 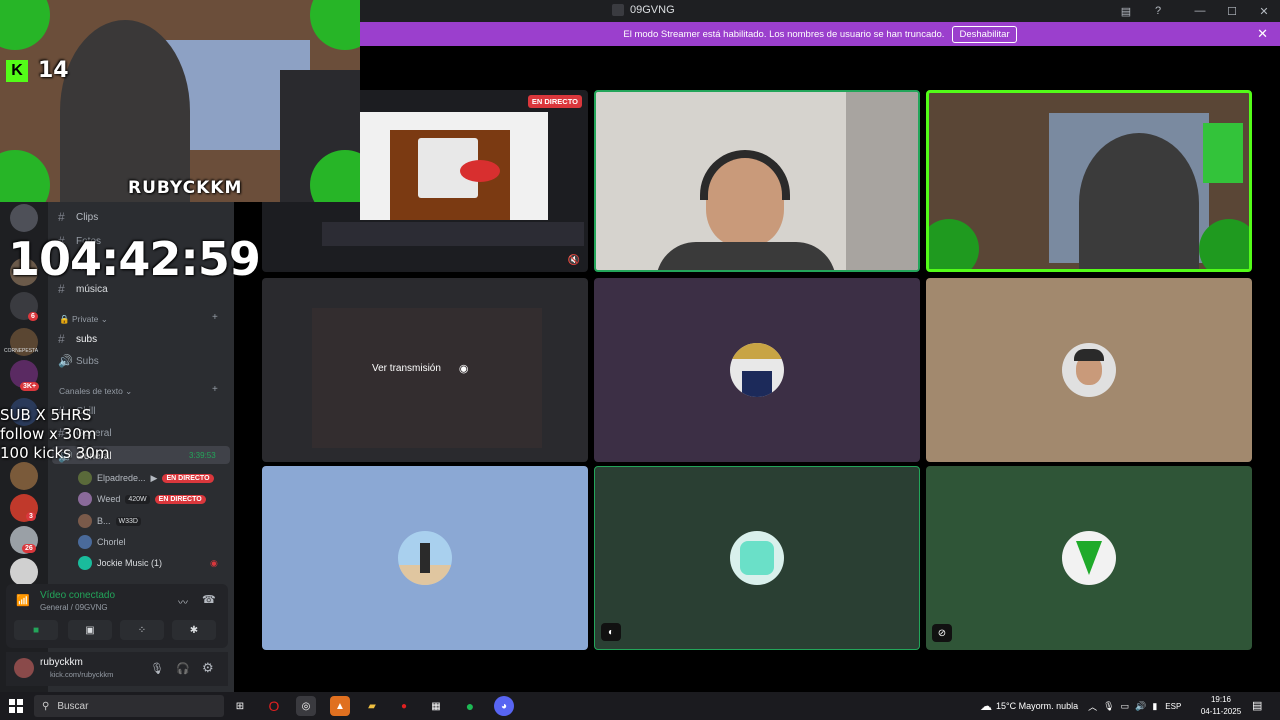 What do you see at coordinates (1140, 706) in the screenshot?
I see `volume-icon: 🔊` at bounding box center [1140, 706].